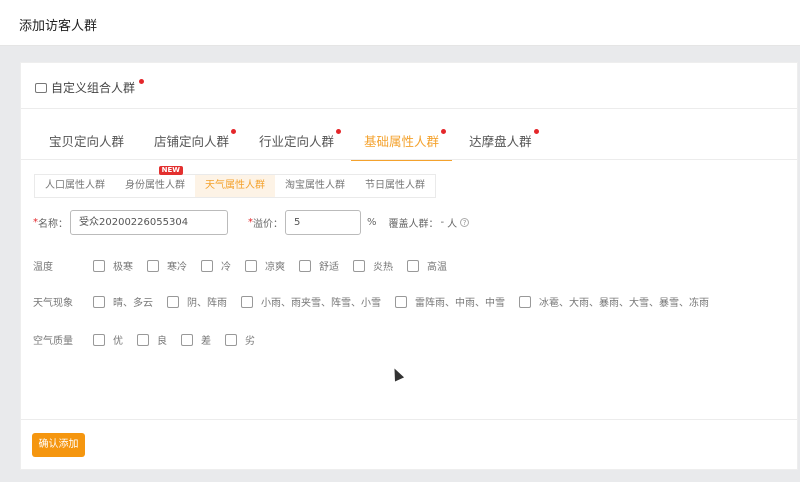 The image size is (800, 482). What do you see at coordinates (53, 341) in the screenshot?
I see `row-label: 空气质量` at bounding box center [53, 341].